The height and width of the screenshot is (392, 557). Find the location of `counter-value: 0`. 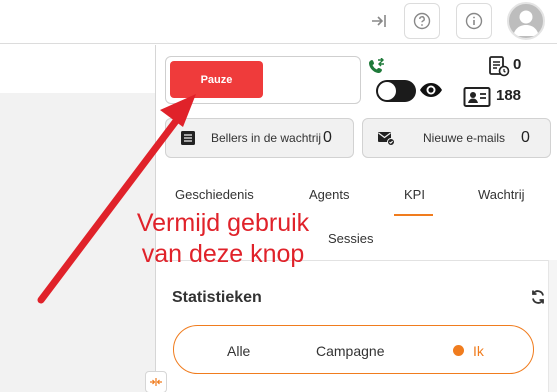

counter-value: 0 is located at coordinates (517, 64).